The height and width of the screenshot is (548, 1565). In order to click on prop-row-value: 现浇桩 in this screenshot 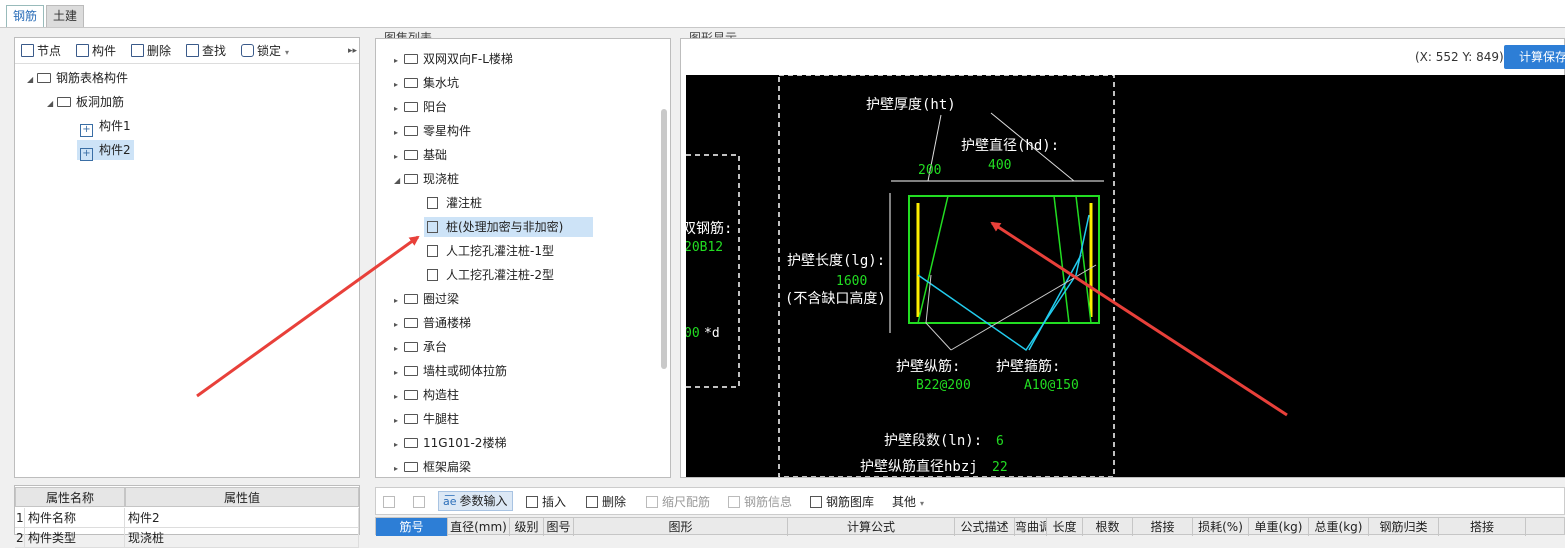, I will do `click(242, 538)`.